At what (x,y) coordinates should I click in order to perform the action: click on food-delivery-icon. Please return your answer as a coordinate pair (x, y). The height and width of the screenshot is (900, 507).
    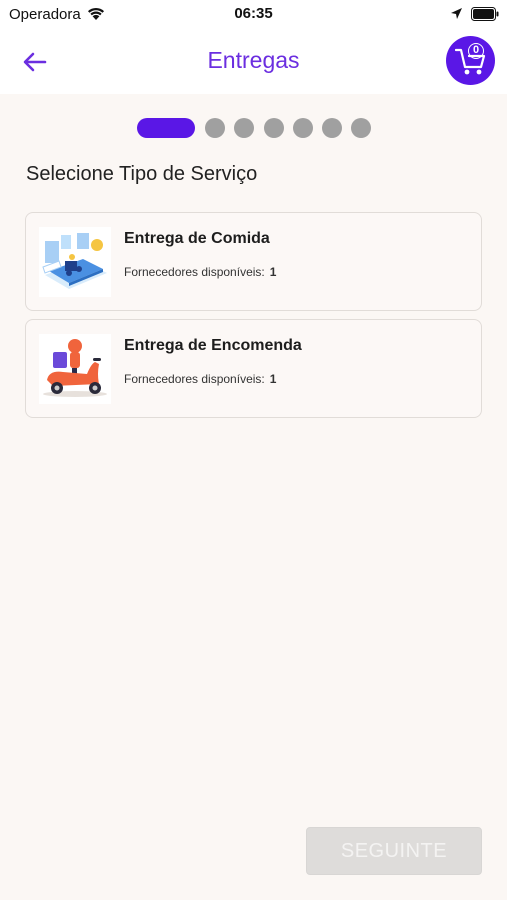
    Looking at the image, I should click on (75, 262).